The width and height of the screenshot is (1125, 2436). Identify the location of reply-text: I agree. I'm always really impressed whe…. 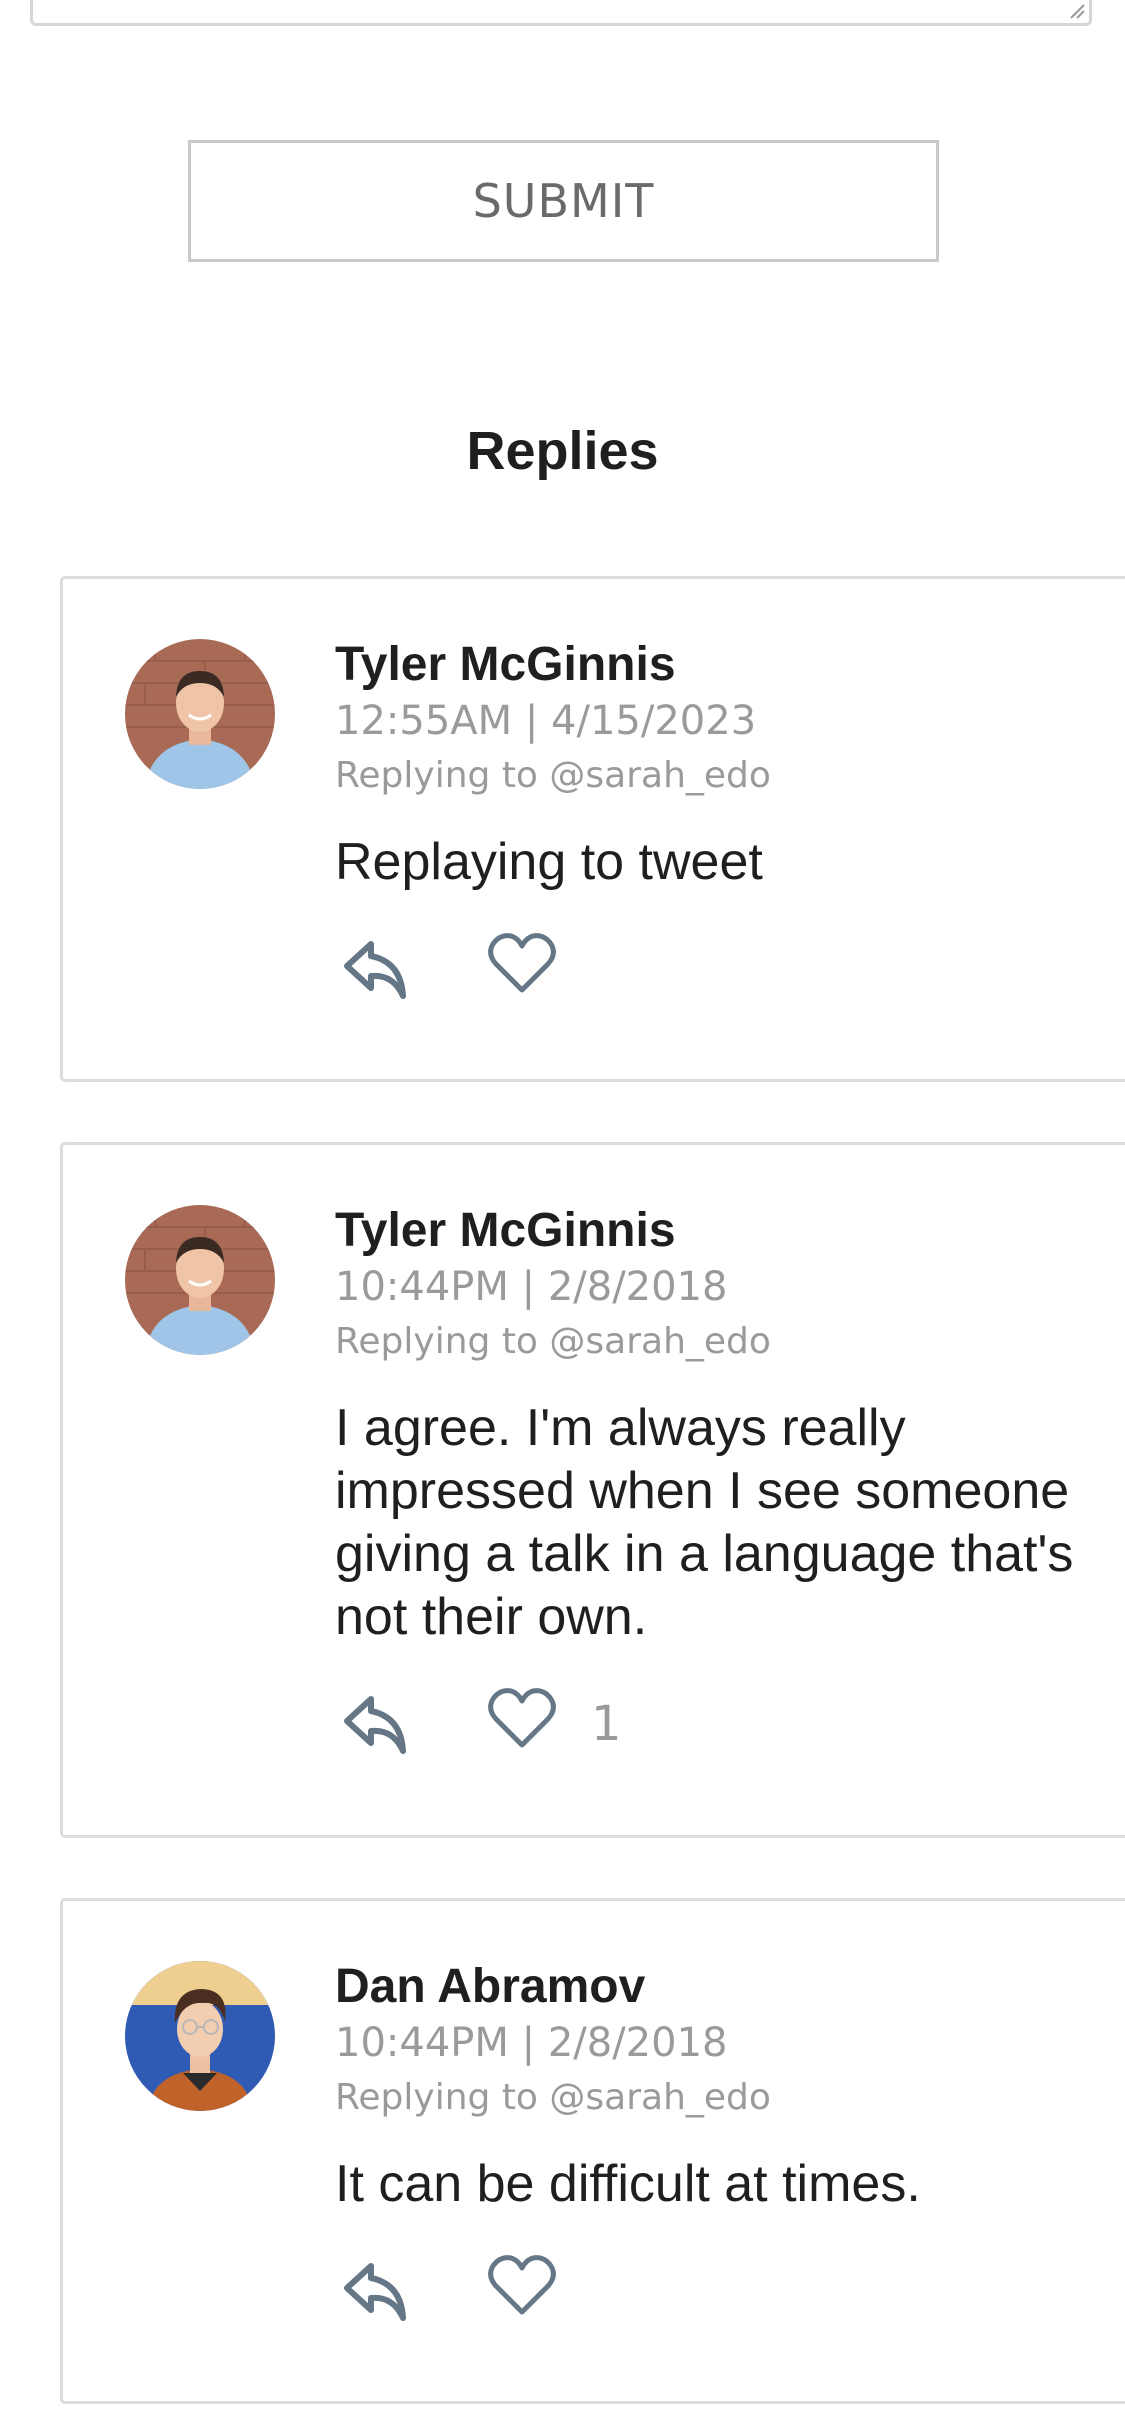
(704, 1522).